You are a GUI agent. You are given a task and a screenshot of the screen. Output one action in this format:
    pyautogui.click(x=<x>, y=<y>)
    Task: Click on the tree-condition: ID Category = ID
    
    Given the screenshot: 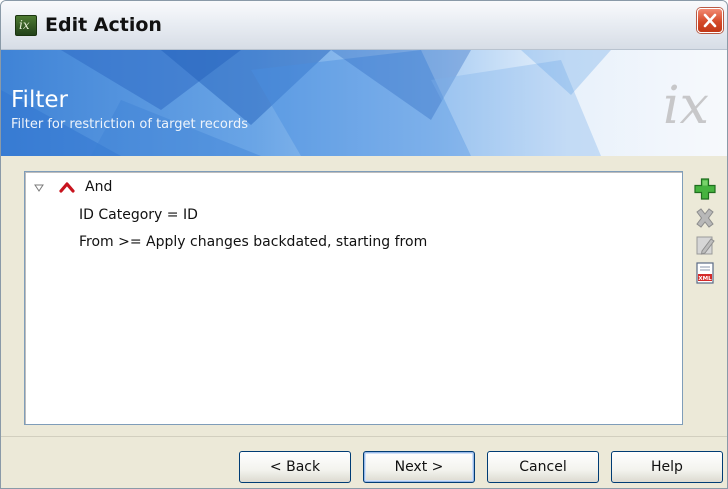 What is the action you would take?
    pyautogui.click(x=138, y=215)
    